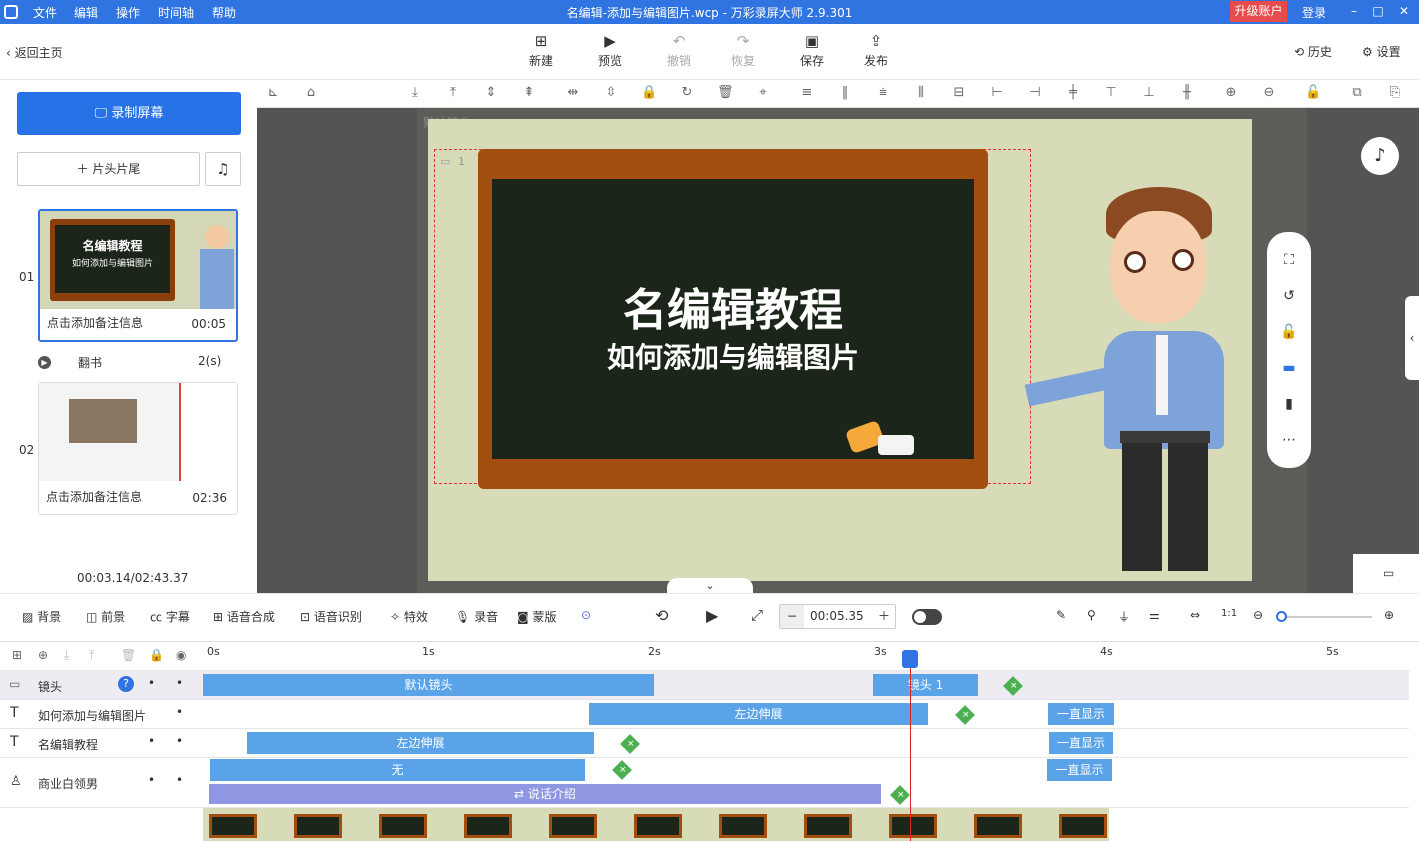 Image resolution: width=1419 pixels, height=841 pixels. Describe the element at coordinates (45, 12) in the screenshot. I see `menu-file: 文件` at that location.